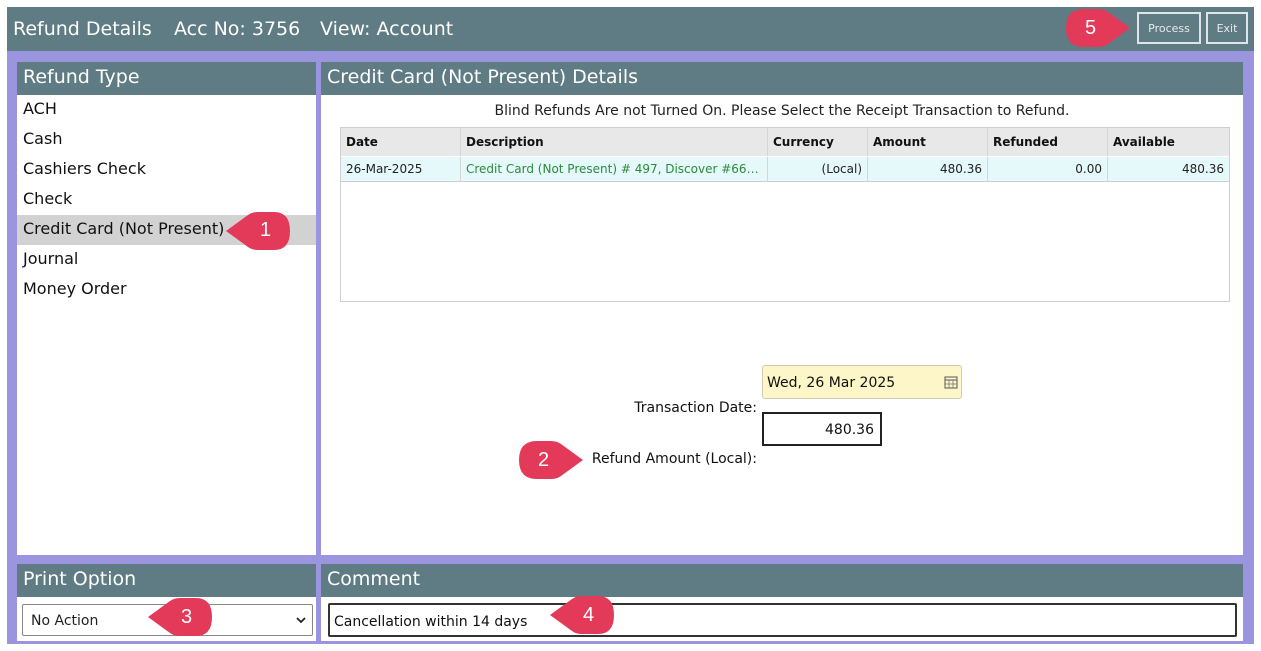 This screenshot has height=651, width=1261. Describe the element at coordinates (928, 169) in the screenshot. I see `cell-amount: 480.36` at that location.